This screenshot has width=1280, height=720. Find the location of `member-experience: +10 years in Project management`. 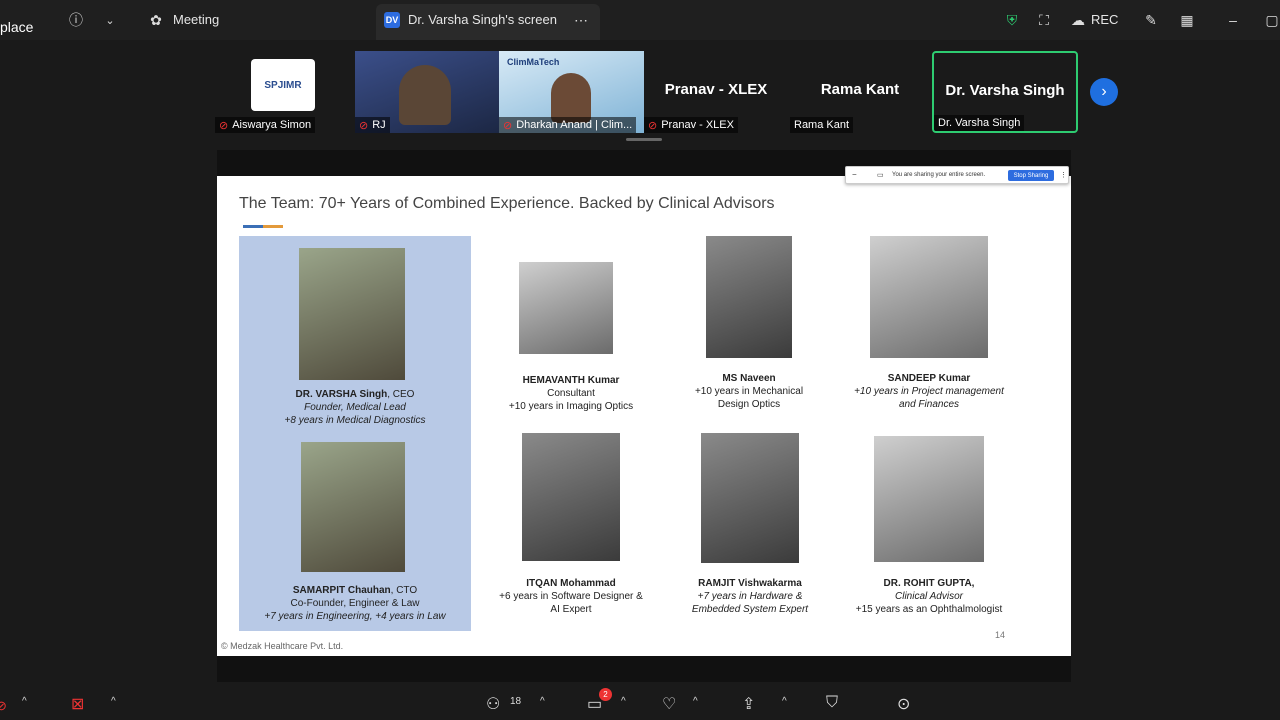

member-experience: +10 years in Project management is located at coordinates (929, 391).